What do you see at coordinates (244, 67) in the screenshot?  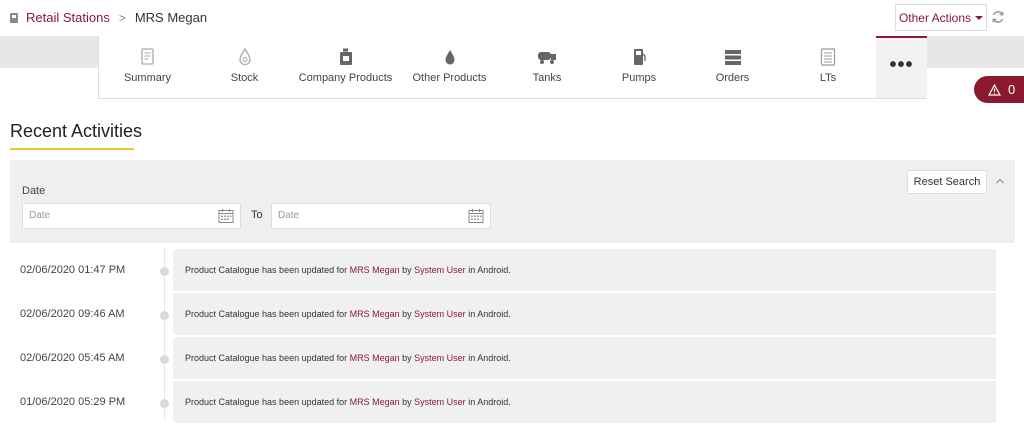 I see `tab-stock: Stock` at bounding box center [244, 67].